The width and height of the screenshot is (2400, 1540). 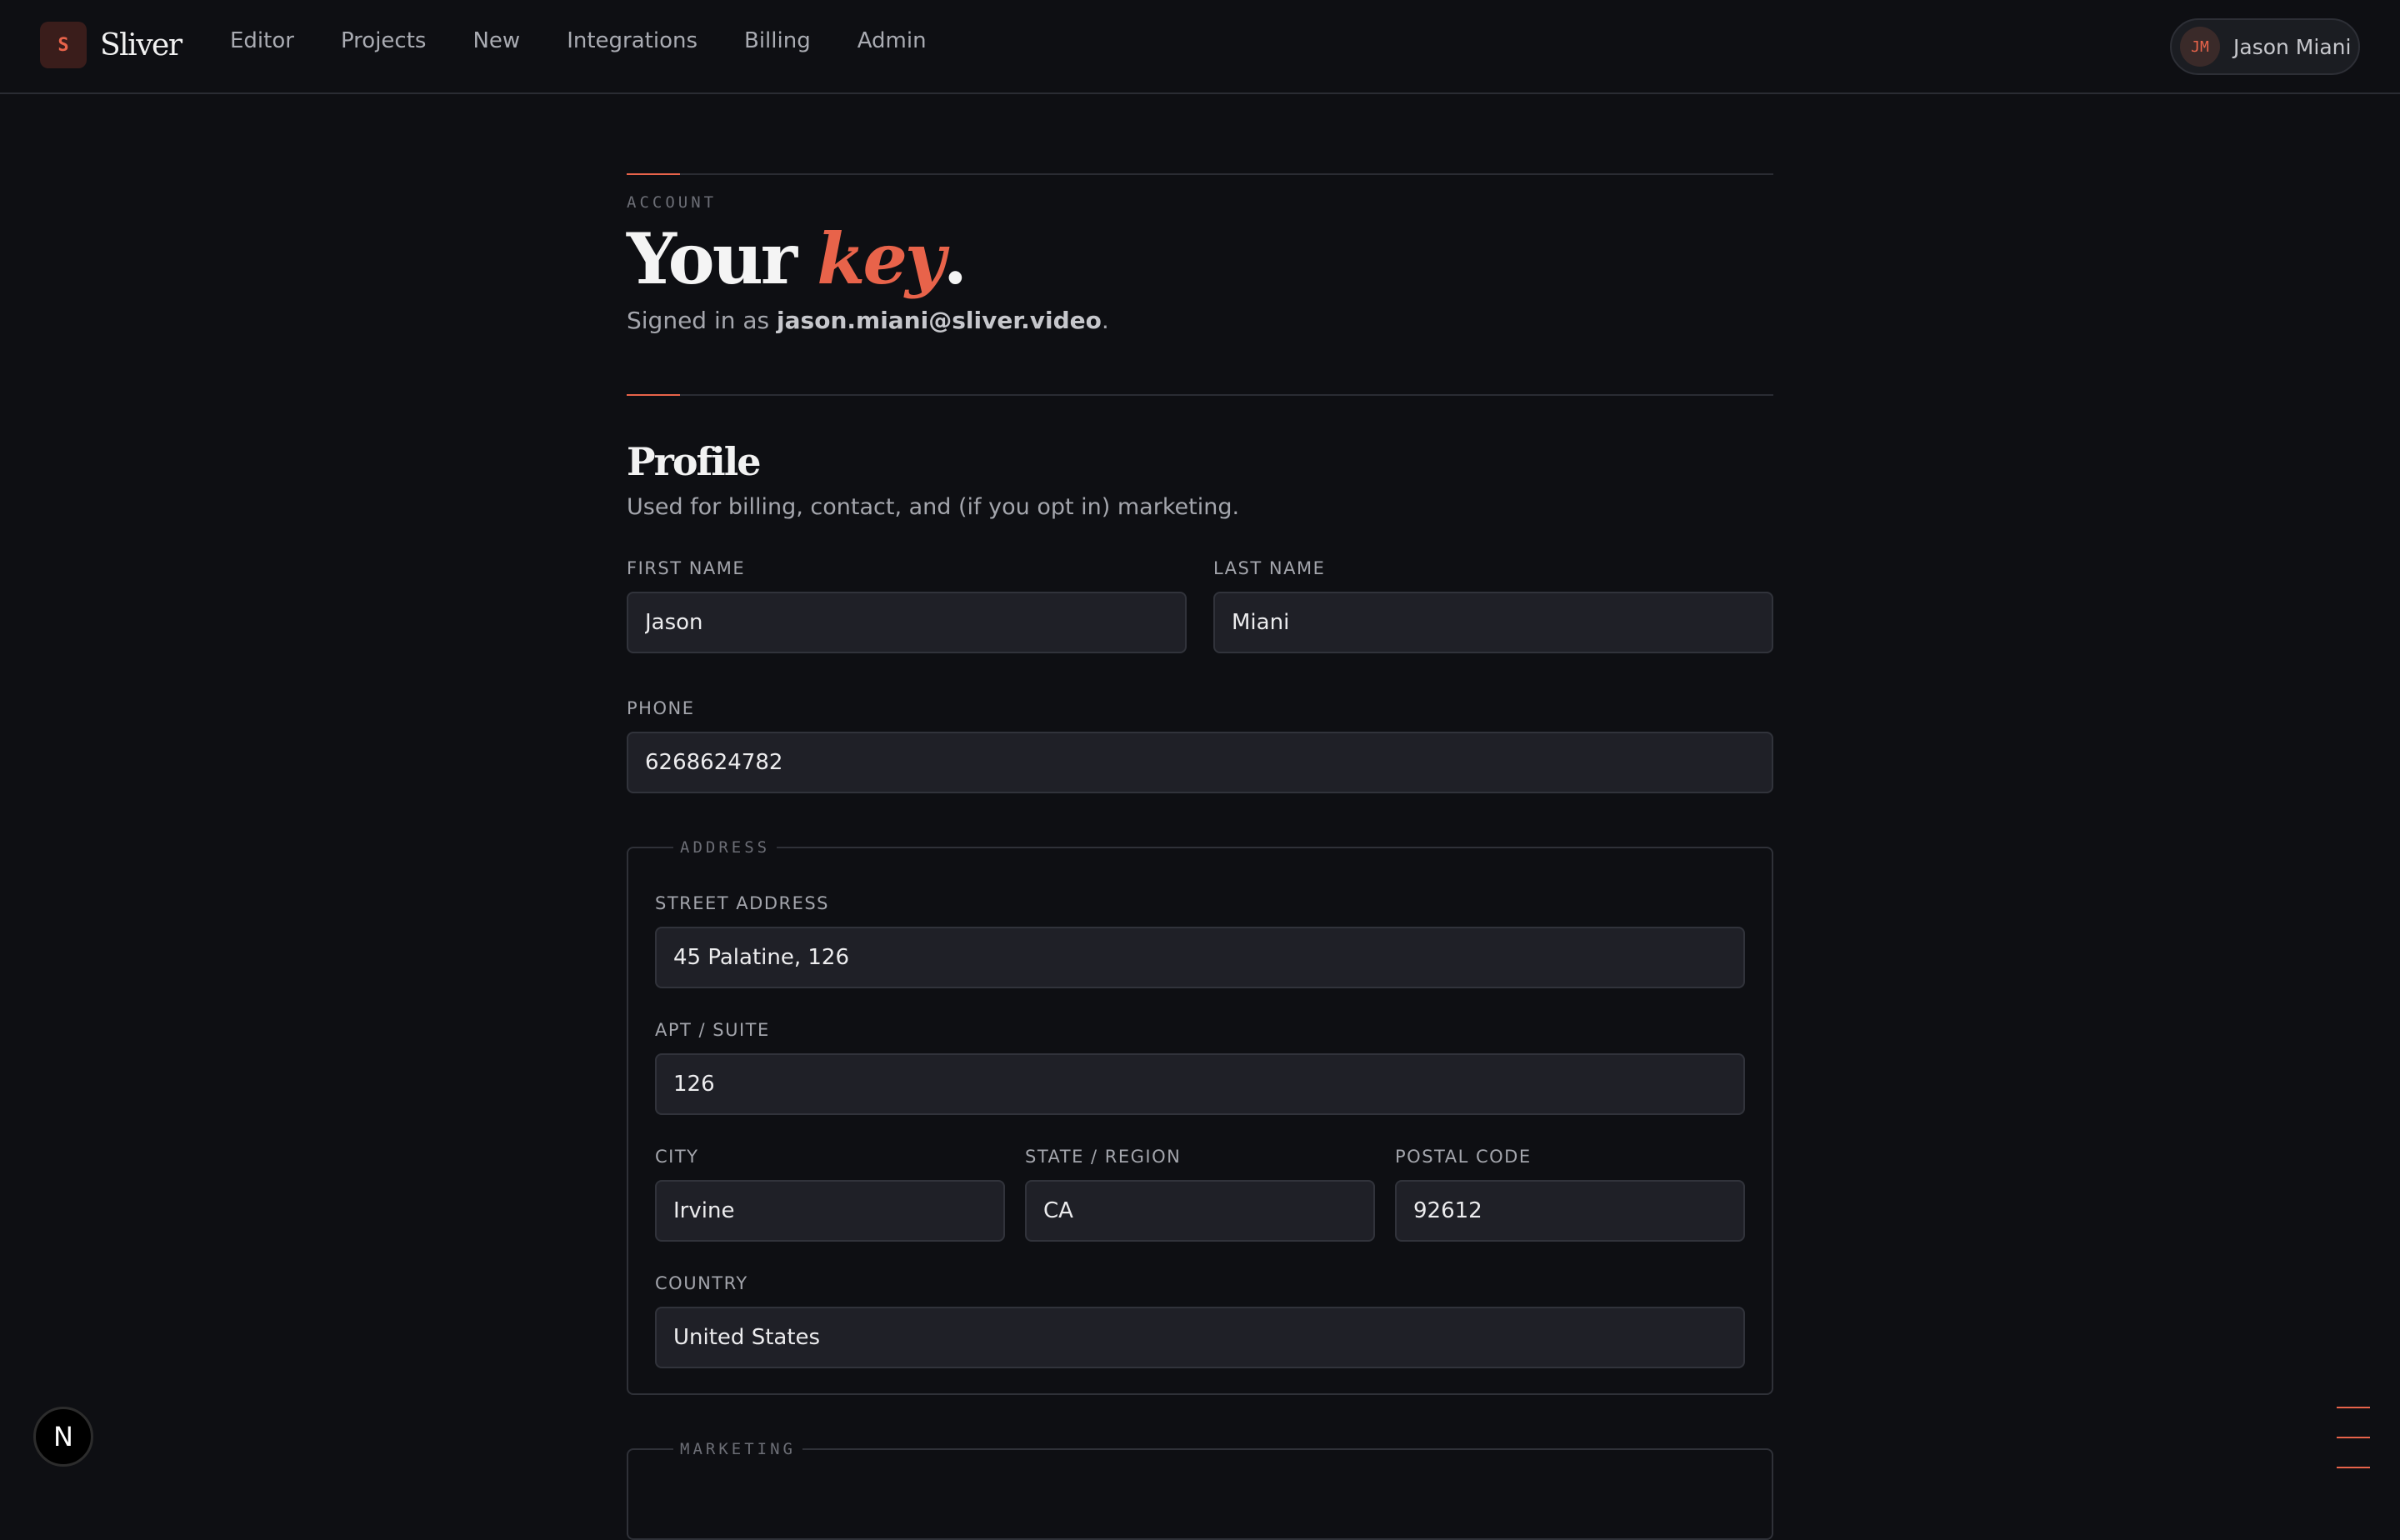 I want to click on title-suffix: ., so click(x=955, y=259).